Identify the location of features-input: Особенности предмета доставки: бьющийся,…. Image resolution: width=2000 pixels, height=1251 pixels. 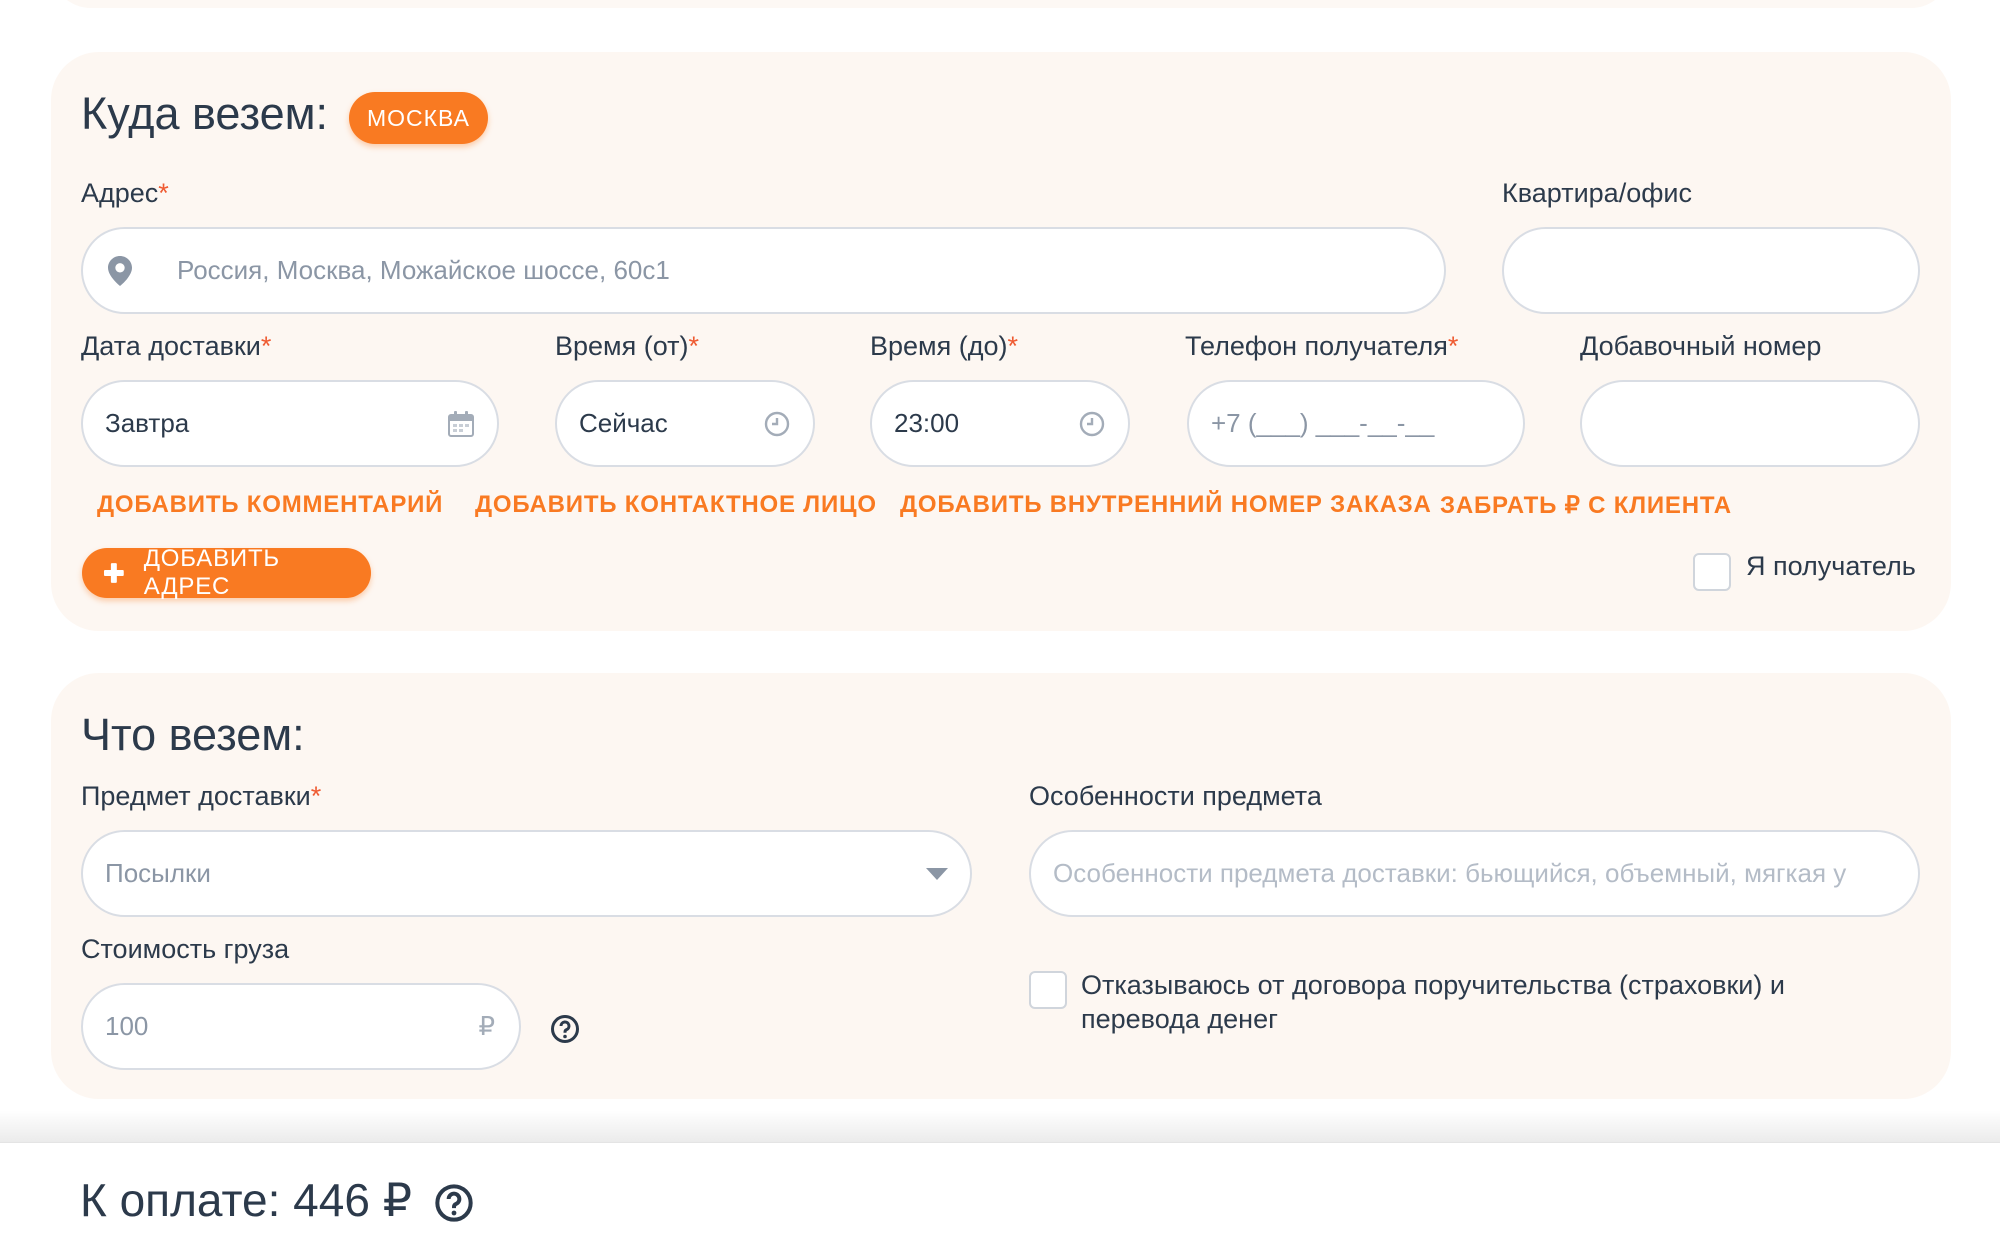
(1474, 873).